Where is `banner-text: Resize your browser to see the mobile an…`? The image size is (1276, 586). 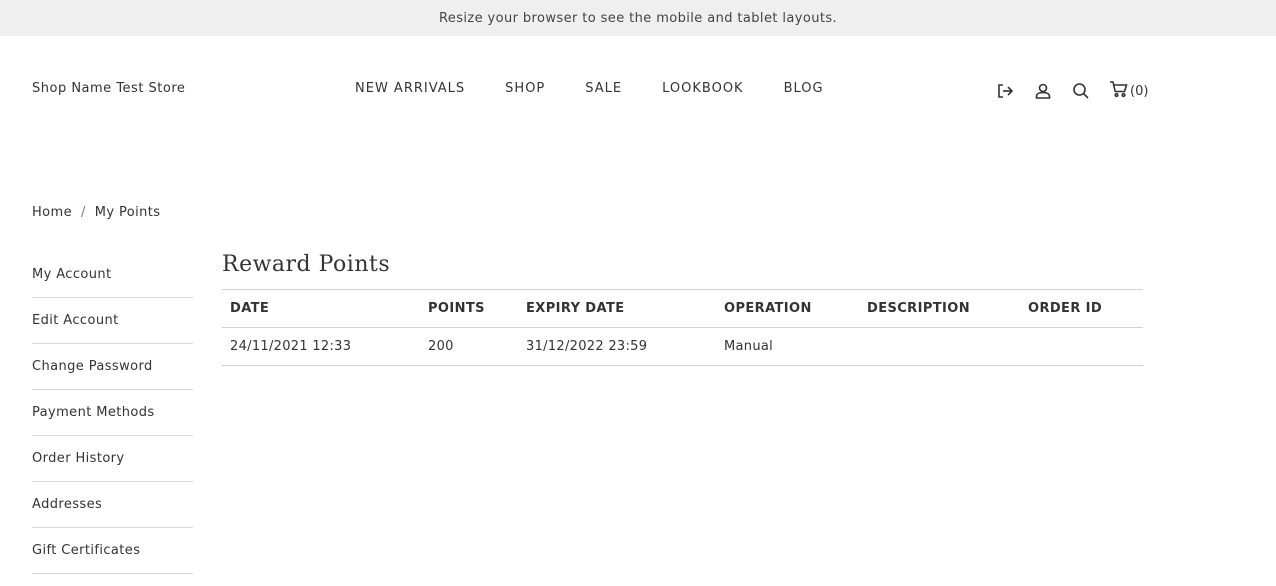 banner-text: Resize your browser to see the mobile an… is located at coordinates (638, 18).